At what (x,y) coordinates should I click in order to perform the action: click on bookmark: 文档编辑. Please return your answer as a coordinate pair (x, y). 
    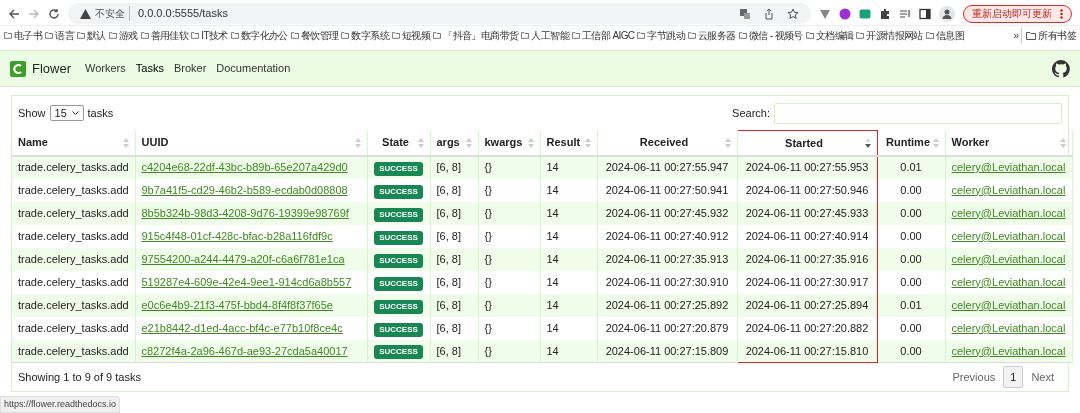
    Looking at the image, I should click on (829, 35).